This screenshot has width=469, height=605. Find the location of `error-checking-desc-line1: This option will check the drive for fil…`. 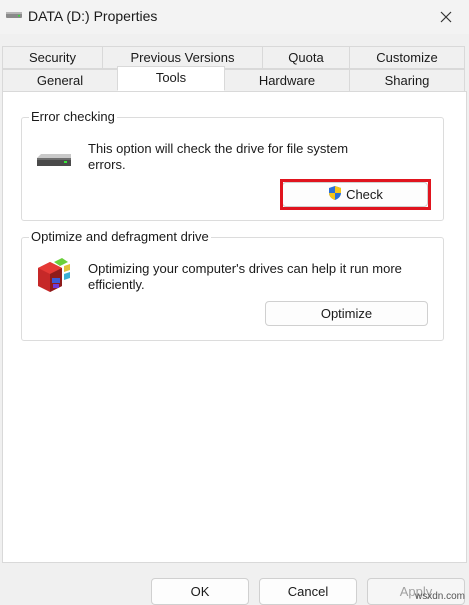

error-checking-desc-line1: This option will check the drive for fil… is located at coordinates (218, 148).